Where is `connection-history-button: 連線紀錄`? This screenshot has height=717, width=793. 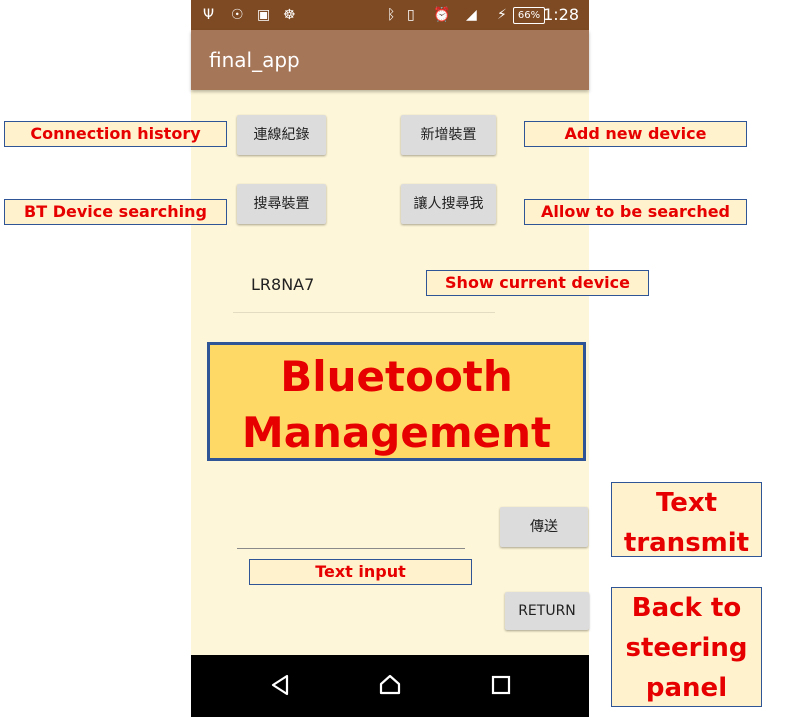
connection-history-button: 連線紀錄 is located at coordinates (281, 135).